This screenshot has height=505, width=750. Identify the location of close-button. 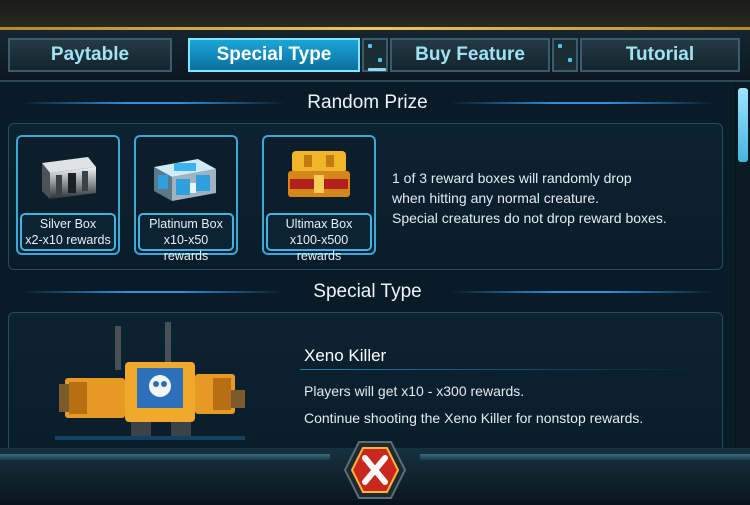
(375, 470).